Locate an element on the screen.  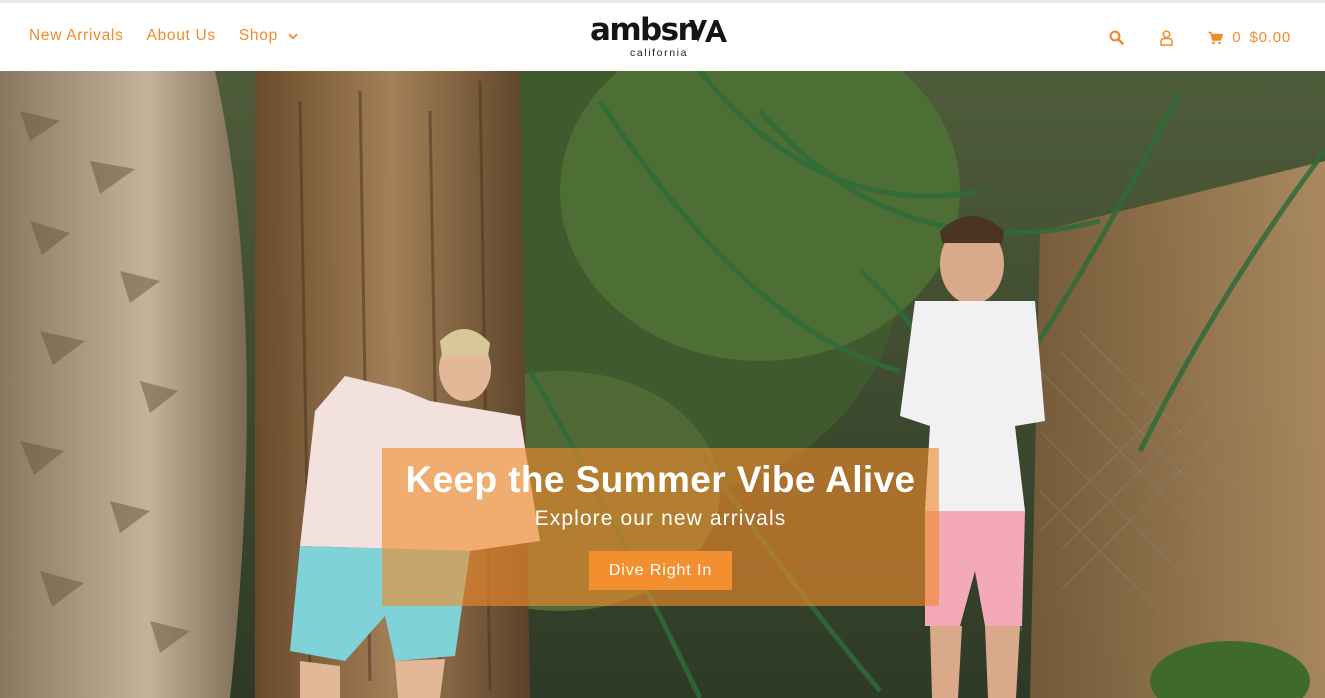
dive-right-in-button: Dive Right In is located at coordinates (660, 570).